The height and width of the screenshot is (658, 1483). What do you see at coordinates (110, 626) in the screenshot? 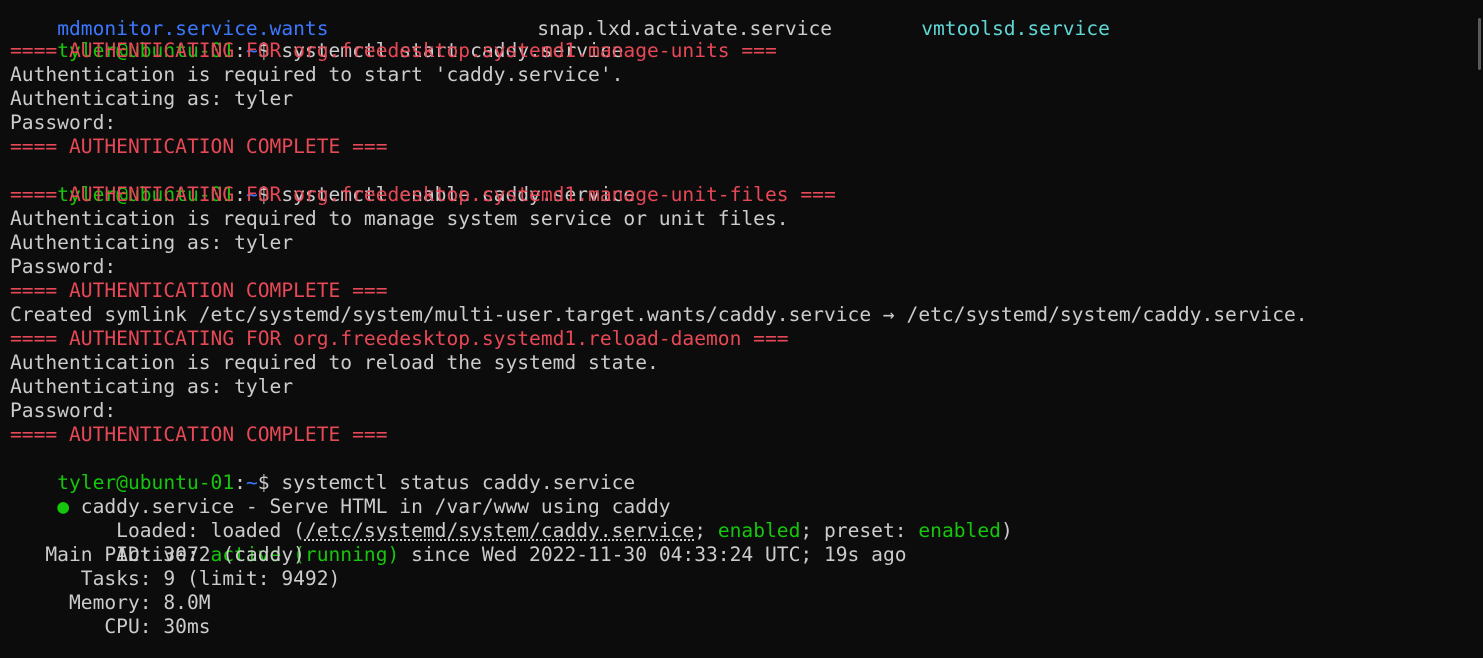
I see `status-cpu: CPU: 30ms` at bounding box center [110, 626].